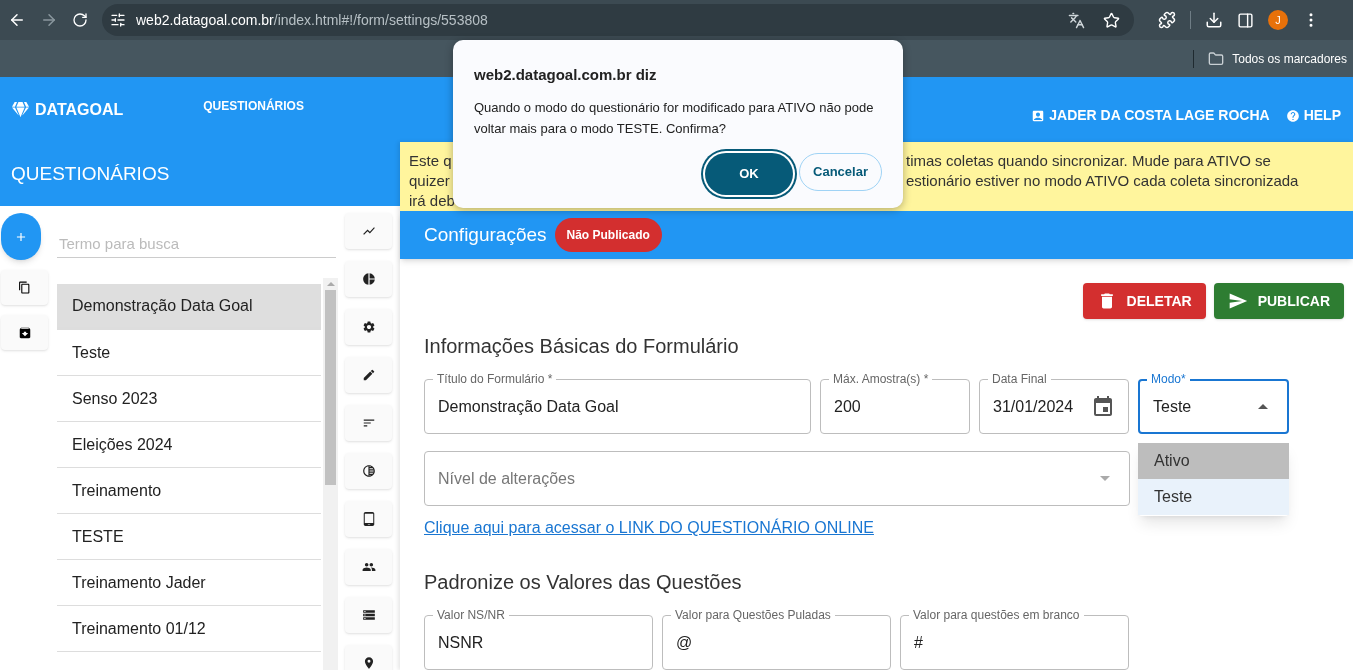  What do you see at coordinates (1076, 20) in the screenshot?
I see `translate-icon` at bounding box center [1076, 20].